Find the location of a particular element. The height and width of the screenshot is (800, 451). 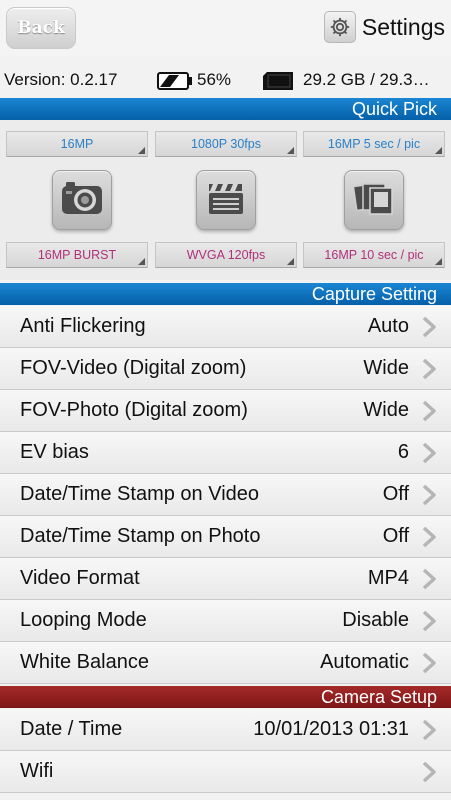

timelapse-dropdown: 16MP 5 sec / pic is located at coordinates (374, 144).